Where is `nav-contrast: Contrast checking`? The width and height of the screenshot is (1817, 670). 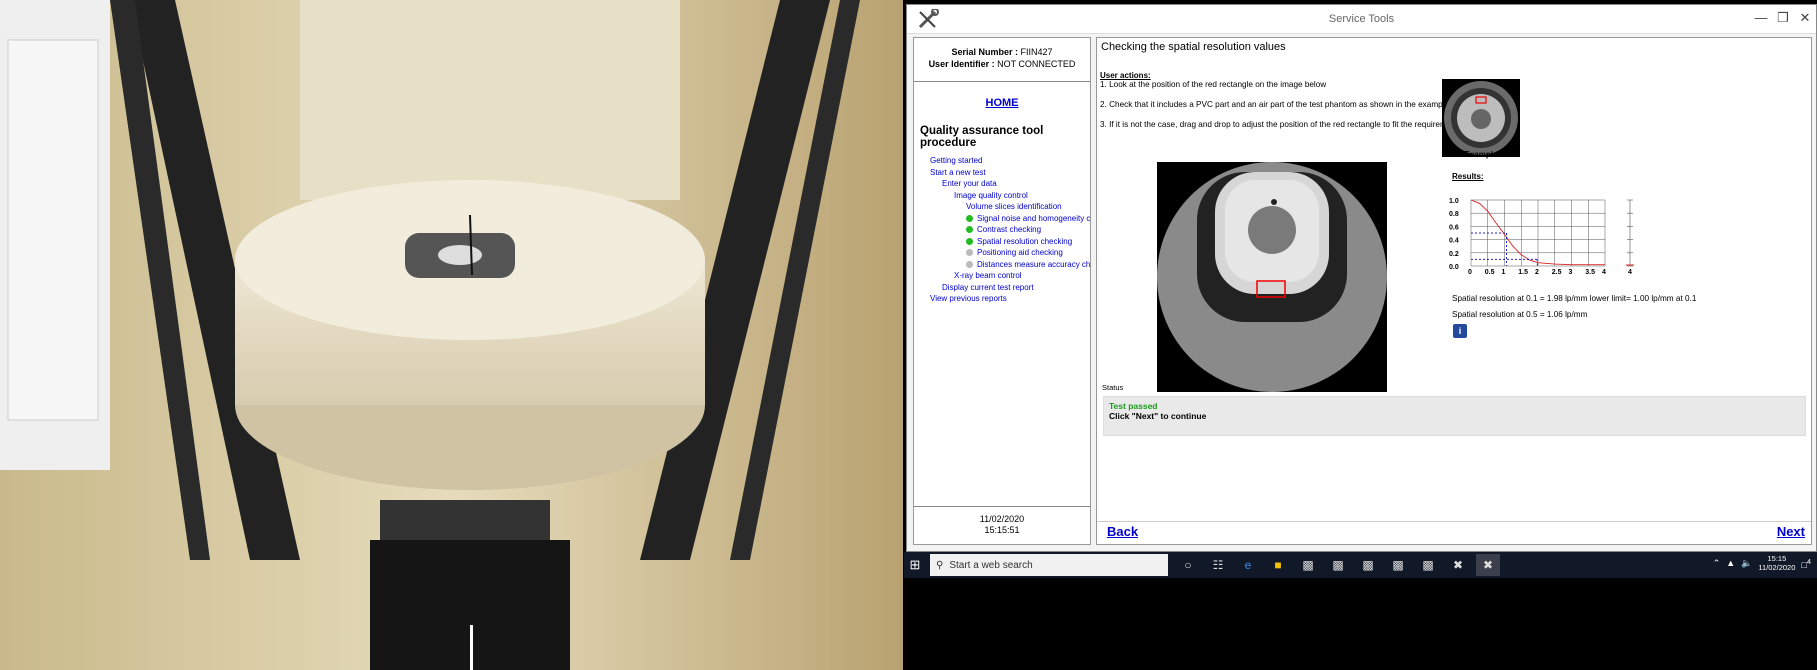 nav-contrast: Contrast checking is located at coordinates (1002, 230).